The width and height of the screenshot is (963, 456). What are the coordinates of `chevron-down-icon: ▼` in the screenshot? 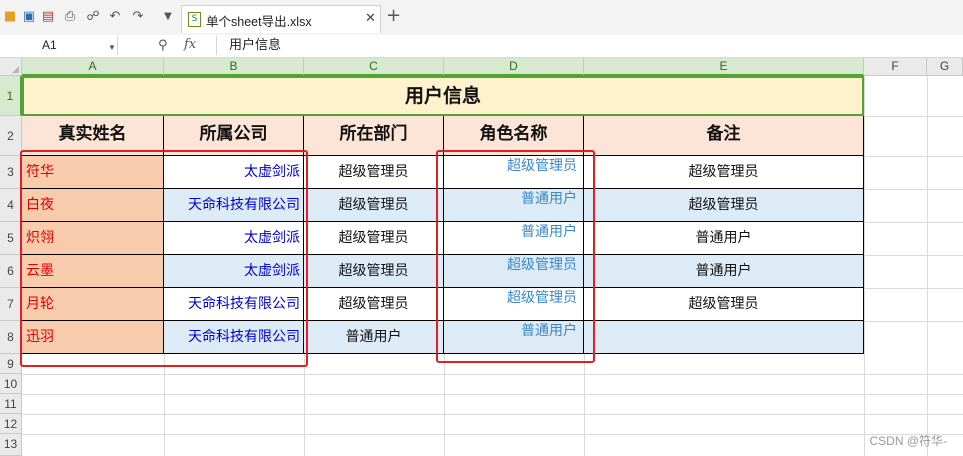 It's located at (112, 47).